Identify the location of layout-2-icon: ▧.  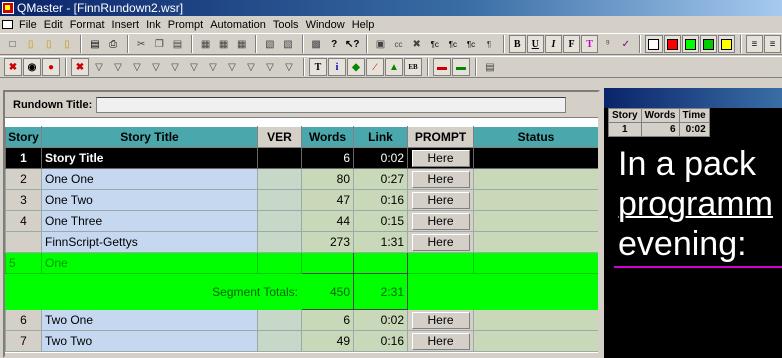
(287, 44).